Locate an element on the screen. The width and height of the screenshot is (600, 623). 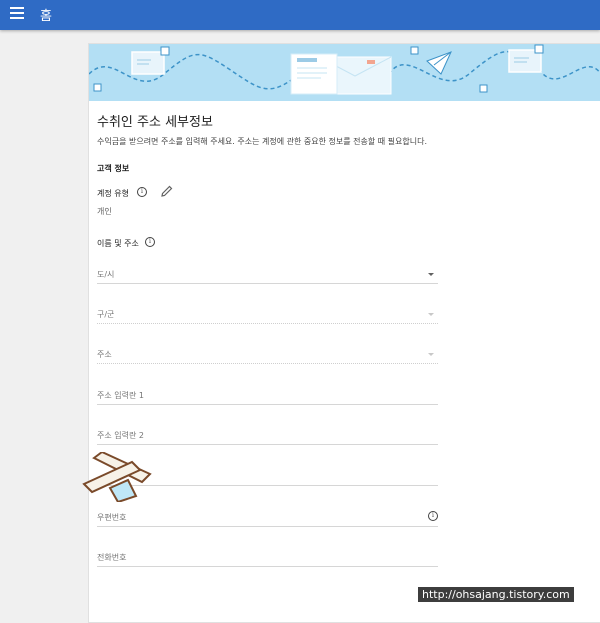
address-field-label: 주소 is located at coordinates (104, 354).